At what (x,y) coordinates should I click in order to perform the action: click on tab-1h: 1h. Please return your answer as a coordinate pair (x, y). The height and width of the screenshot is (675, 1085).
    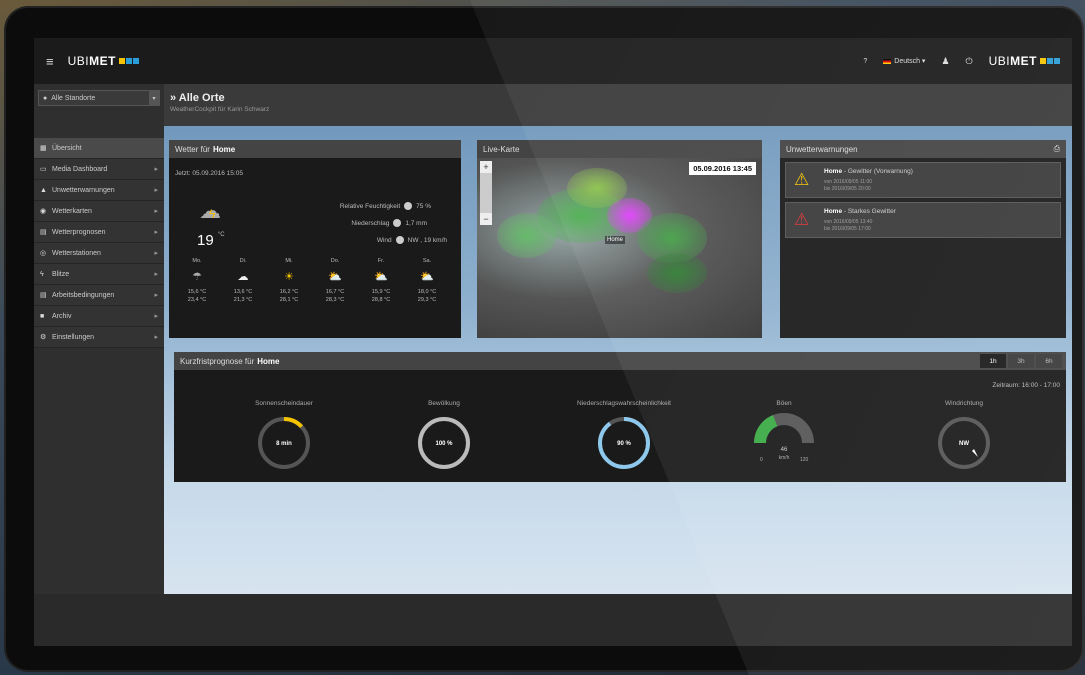
    Looking at the image, I should click on (993, 361).